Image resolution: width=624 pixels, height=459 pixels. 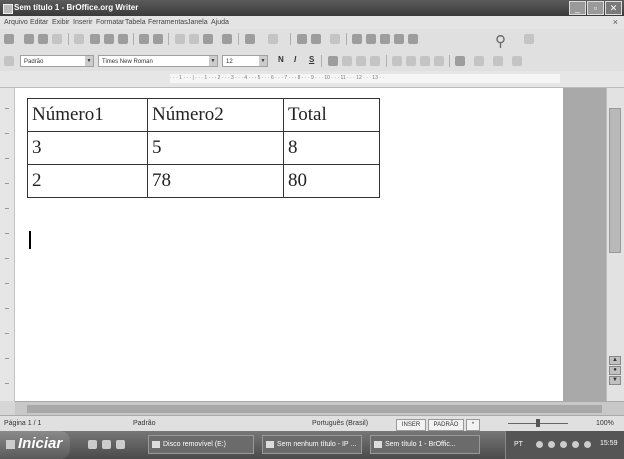 I want to click on menu-ajuda: Ajuda, so click(x=220, y=22).